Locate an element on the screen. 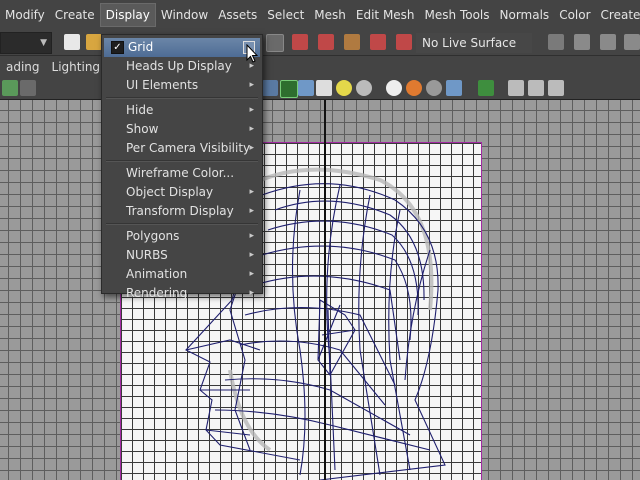 Image resolution: width=640 pixels, height=480 pixels. menu-item-label: UI Elements is located at coordinates (162, 85).